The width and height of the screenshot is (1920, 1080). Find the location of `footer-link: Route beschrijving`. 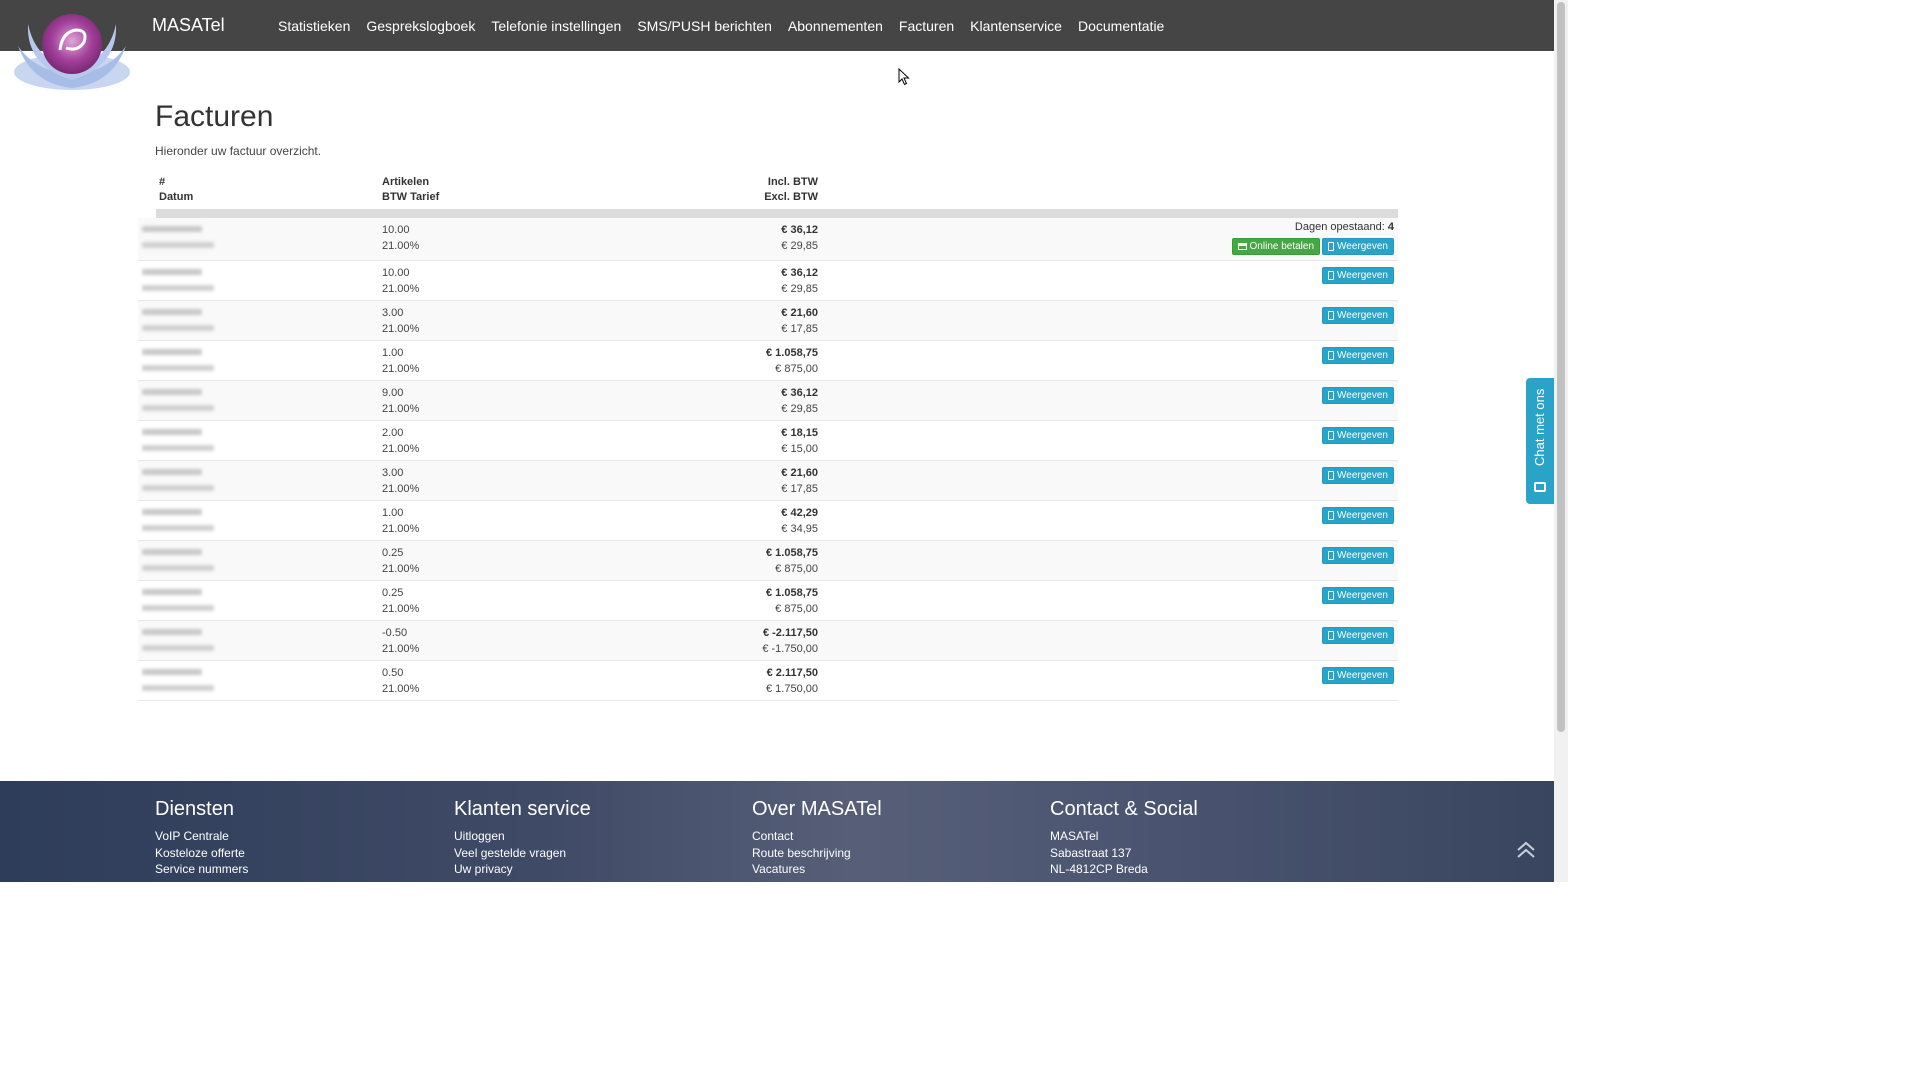

footer-link: Route beschrijving is located at coordinates (817, 853).